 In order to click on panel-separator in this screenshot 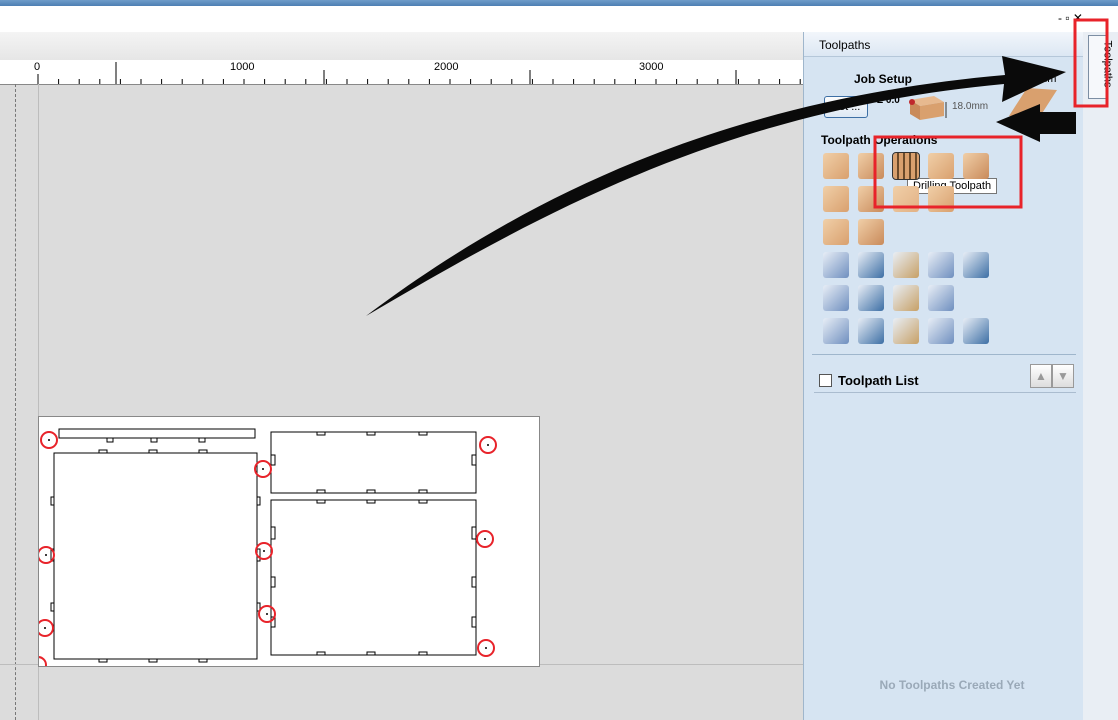, I will do `click(944, 354)`.